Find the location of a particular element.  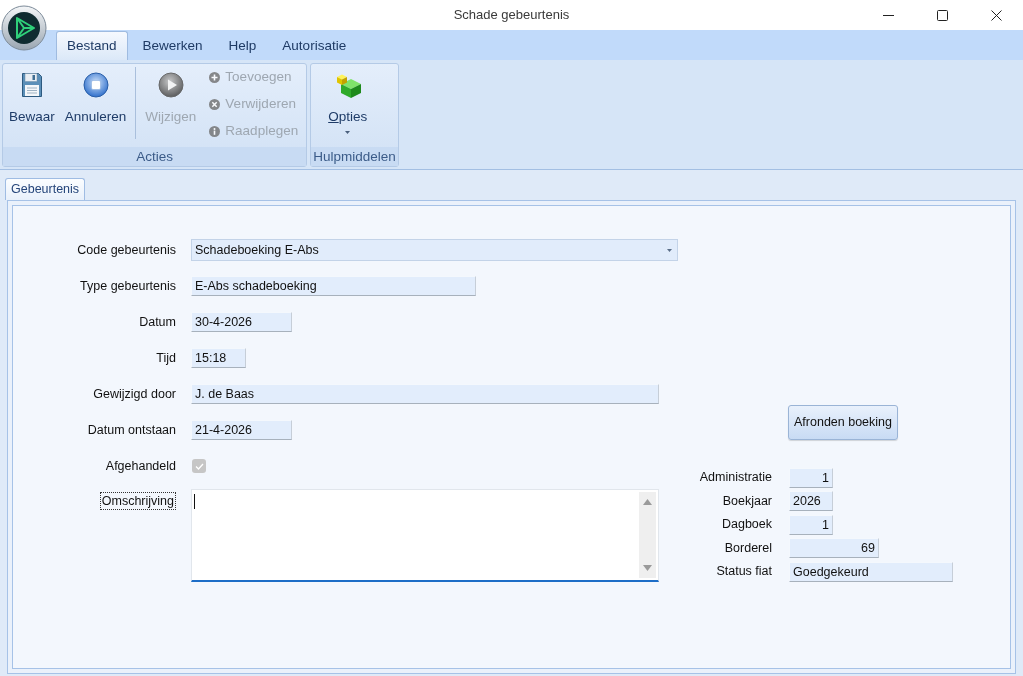

text-field: 15:18 is located at coordinates (218, 358).